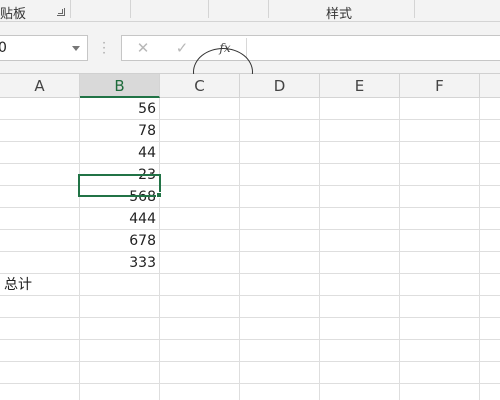  What do you see at coordinates (120, 241) in the screenshot?
I see `cell-b7: 678` at bounding box center [120, 241].